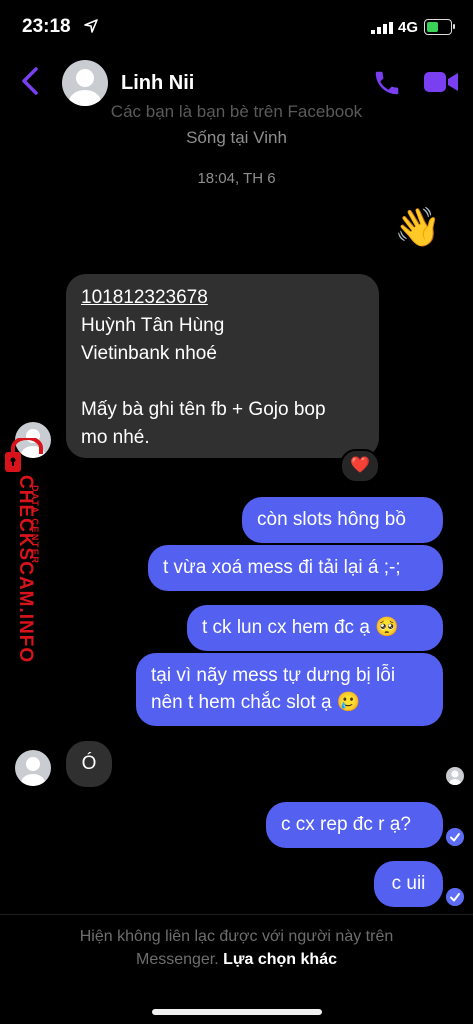  What do you see at coordinates (177, 959) in the screenshot?
I see `notice-prefix: Messenger.` at bounding box center [177, 959].